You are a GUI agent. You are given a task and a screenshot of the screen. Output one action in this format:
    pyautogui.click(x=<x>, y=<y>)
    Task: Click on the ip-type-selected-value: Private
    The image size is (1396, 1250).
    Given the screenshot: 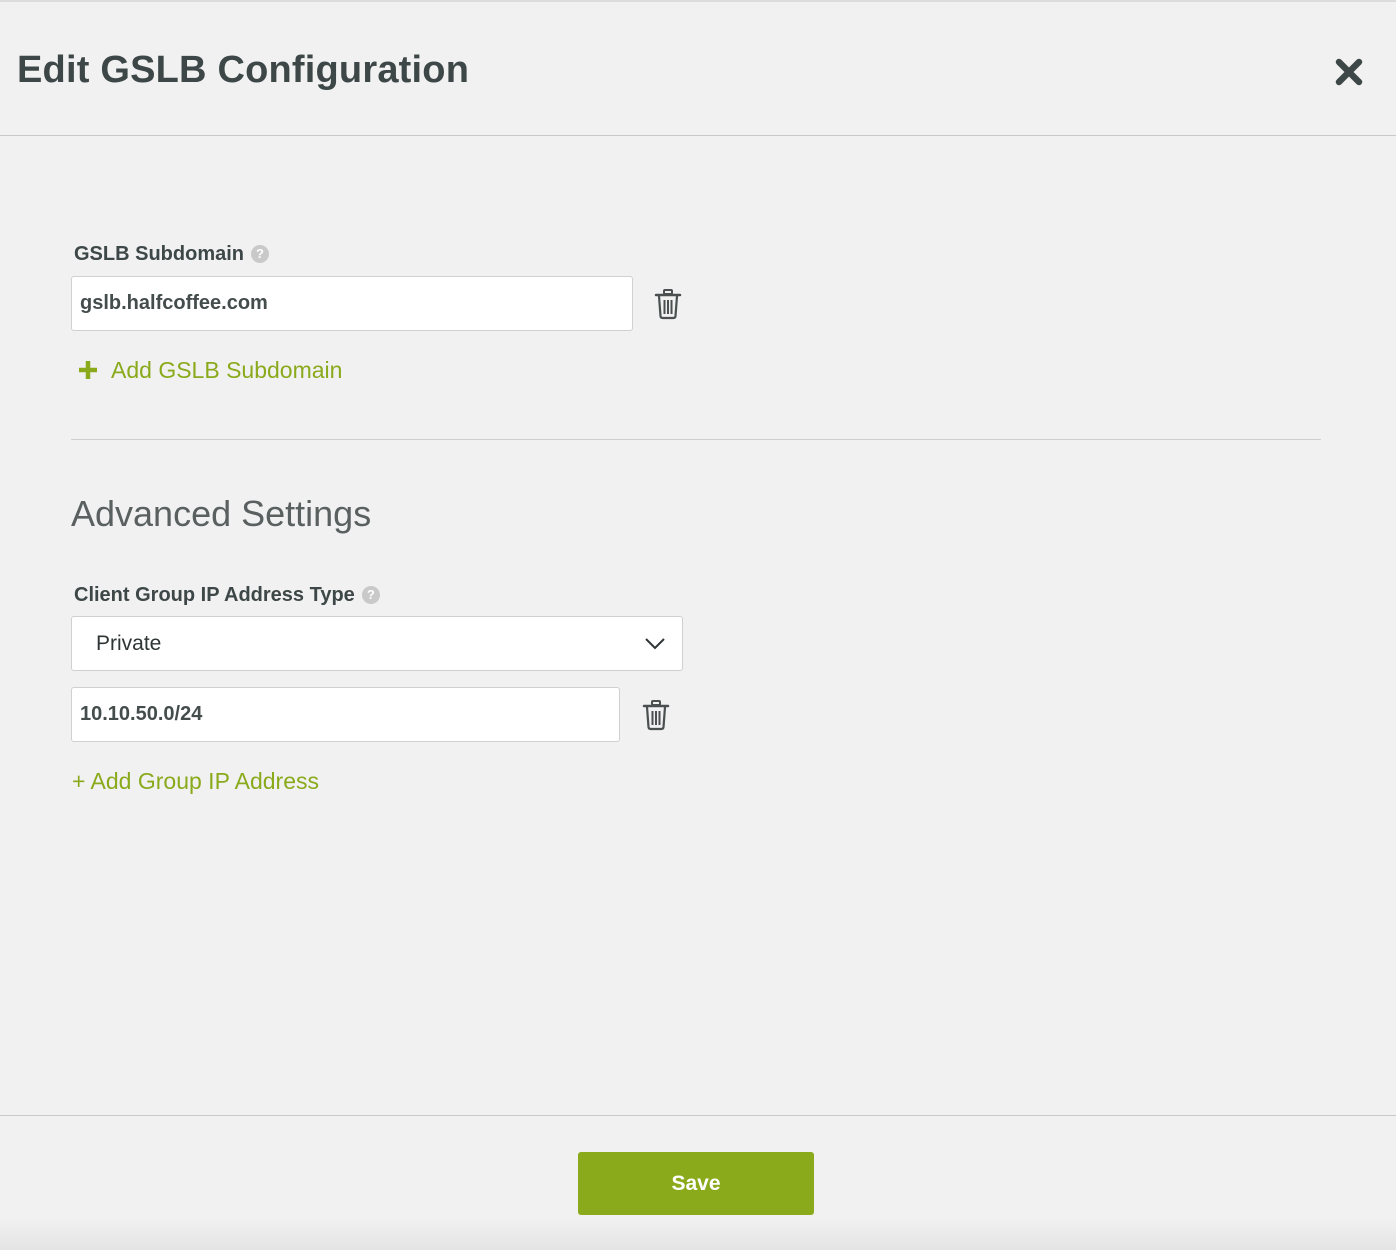 What is the action you would take?
    pyautogui.click(x=129, y=643)
    